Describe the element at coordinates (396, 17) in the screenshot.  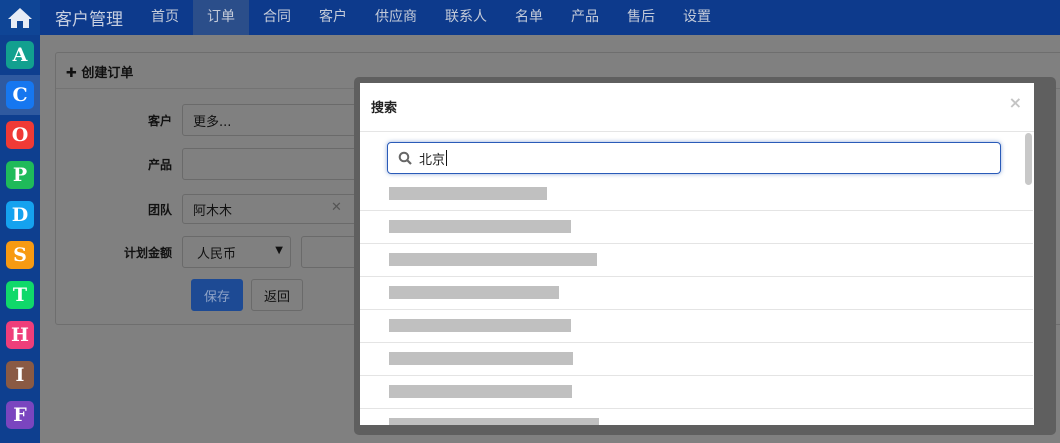
I see `nav-item: 供应商` at that location.